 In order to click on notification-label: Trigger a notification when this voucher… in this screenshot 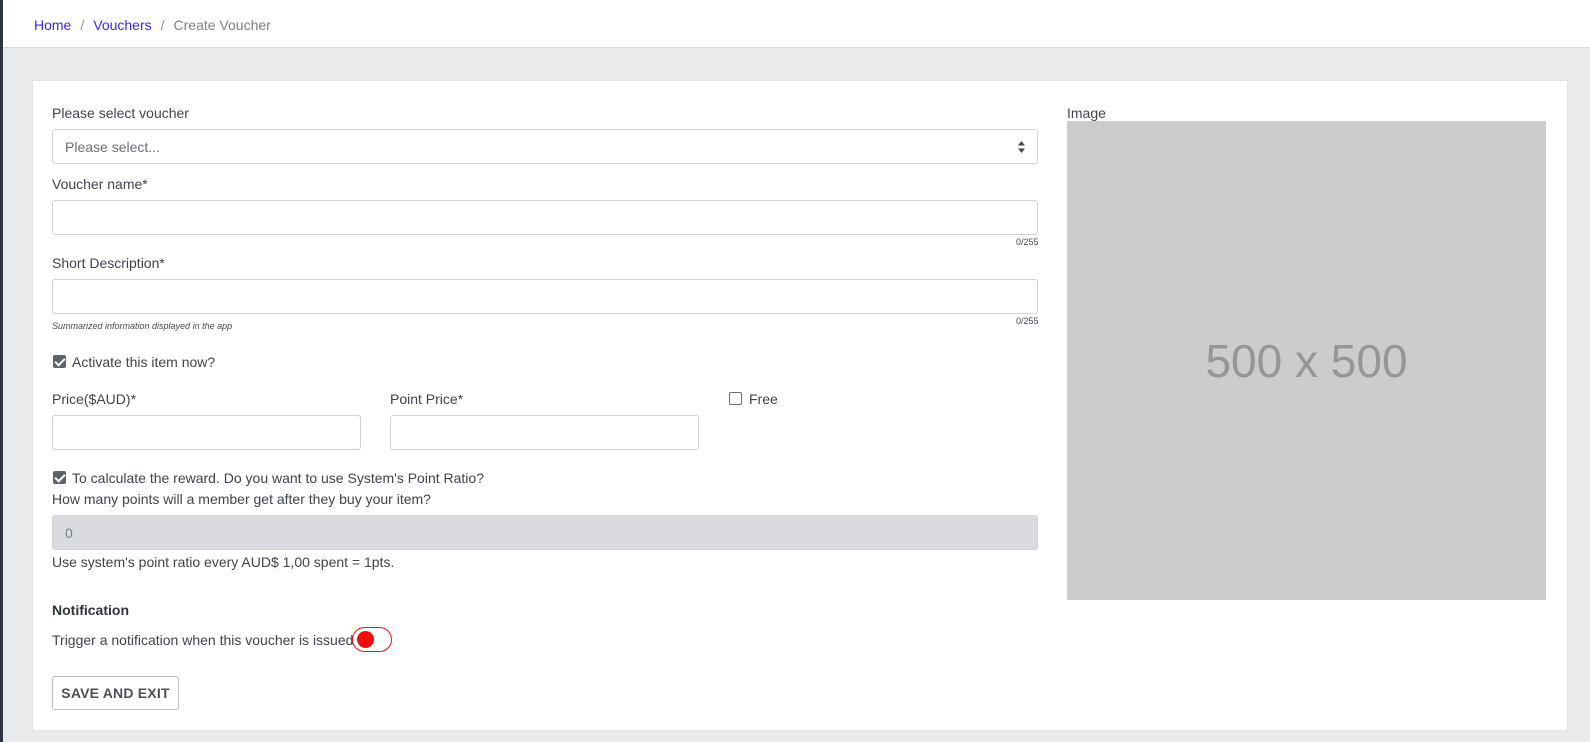, I will do `click(203, 640)`.